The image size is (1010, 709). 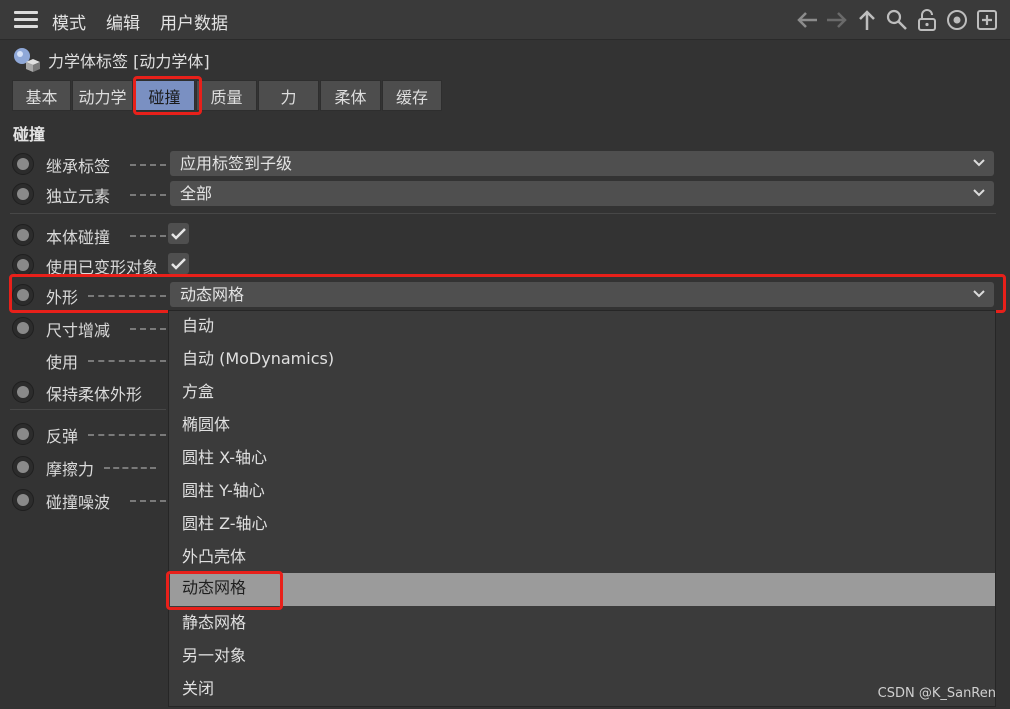 I want to click on self-collision-checkbox, so click(x=178, y=233).